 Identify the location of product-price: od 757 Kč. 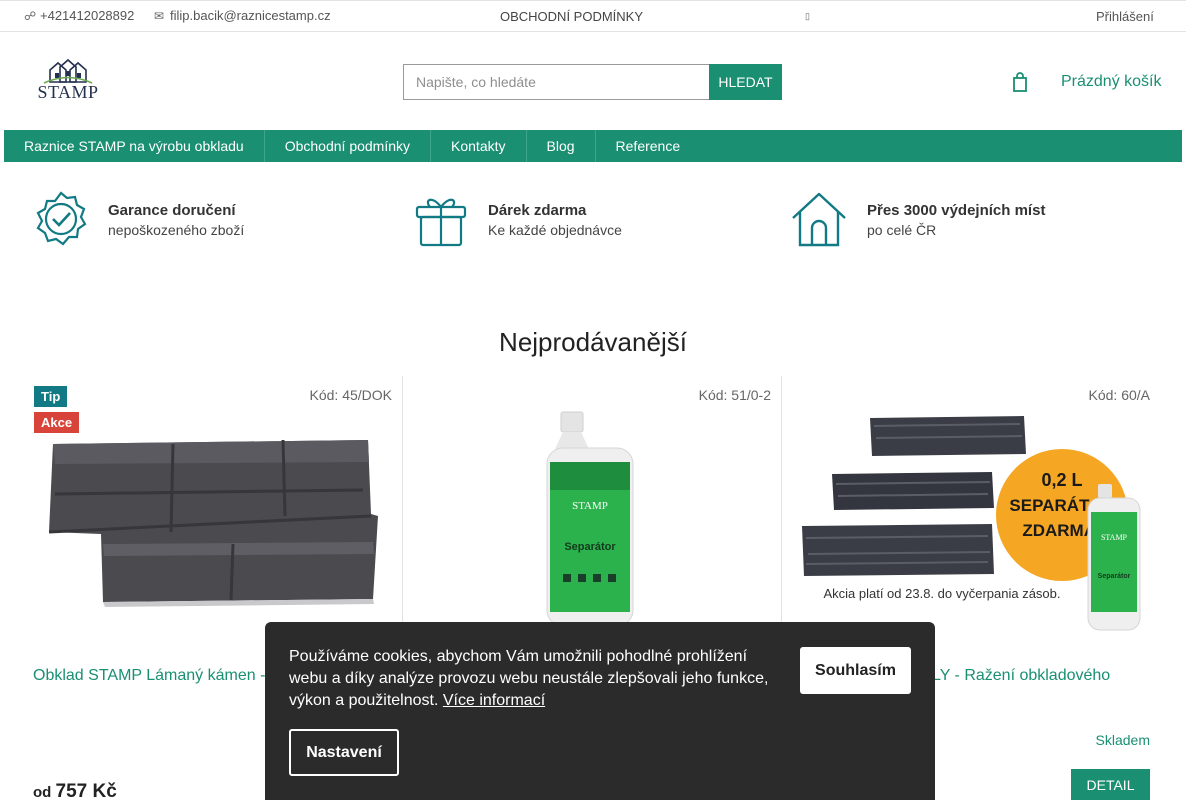
(75, 790).